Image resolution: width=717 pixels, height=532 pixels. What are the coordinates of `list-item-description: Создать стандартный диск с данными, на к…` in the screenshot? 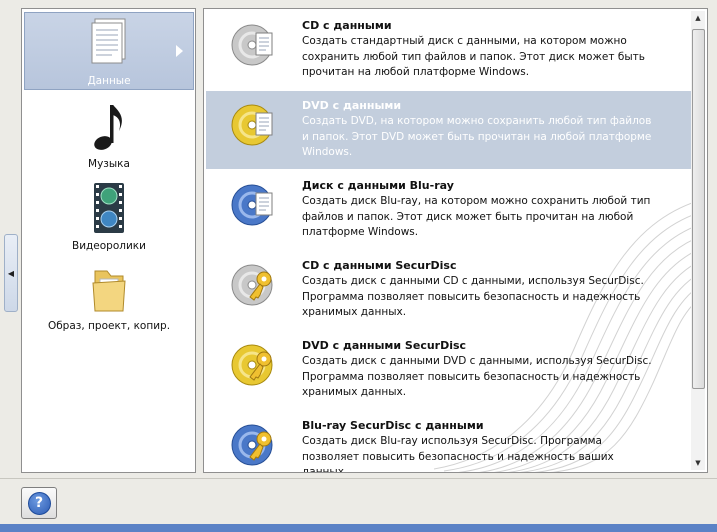 It's located at (473, 56).